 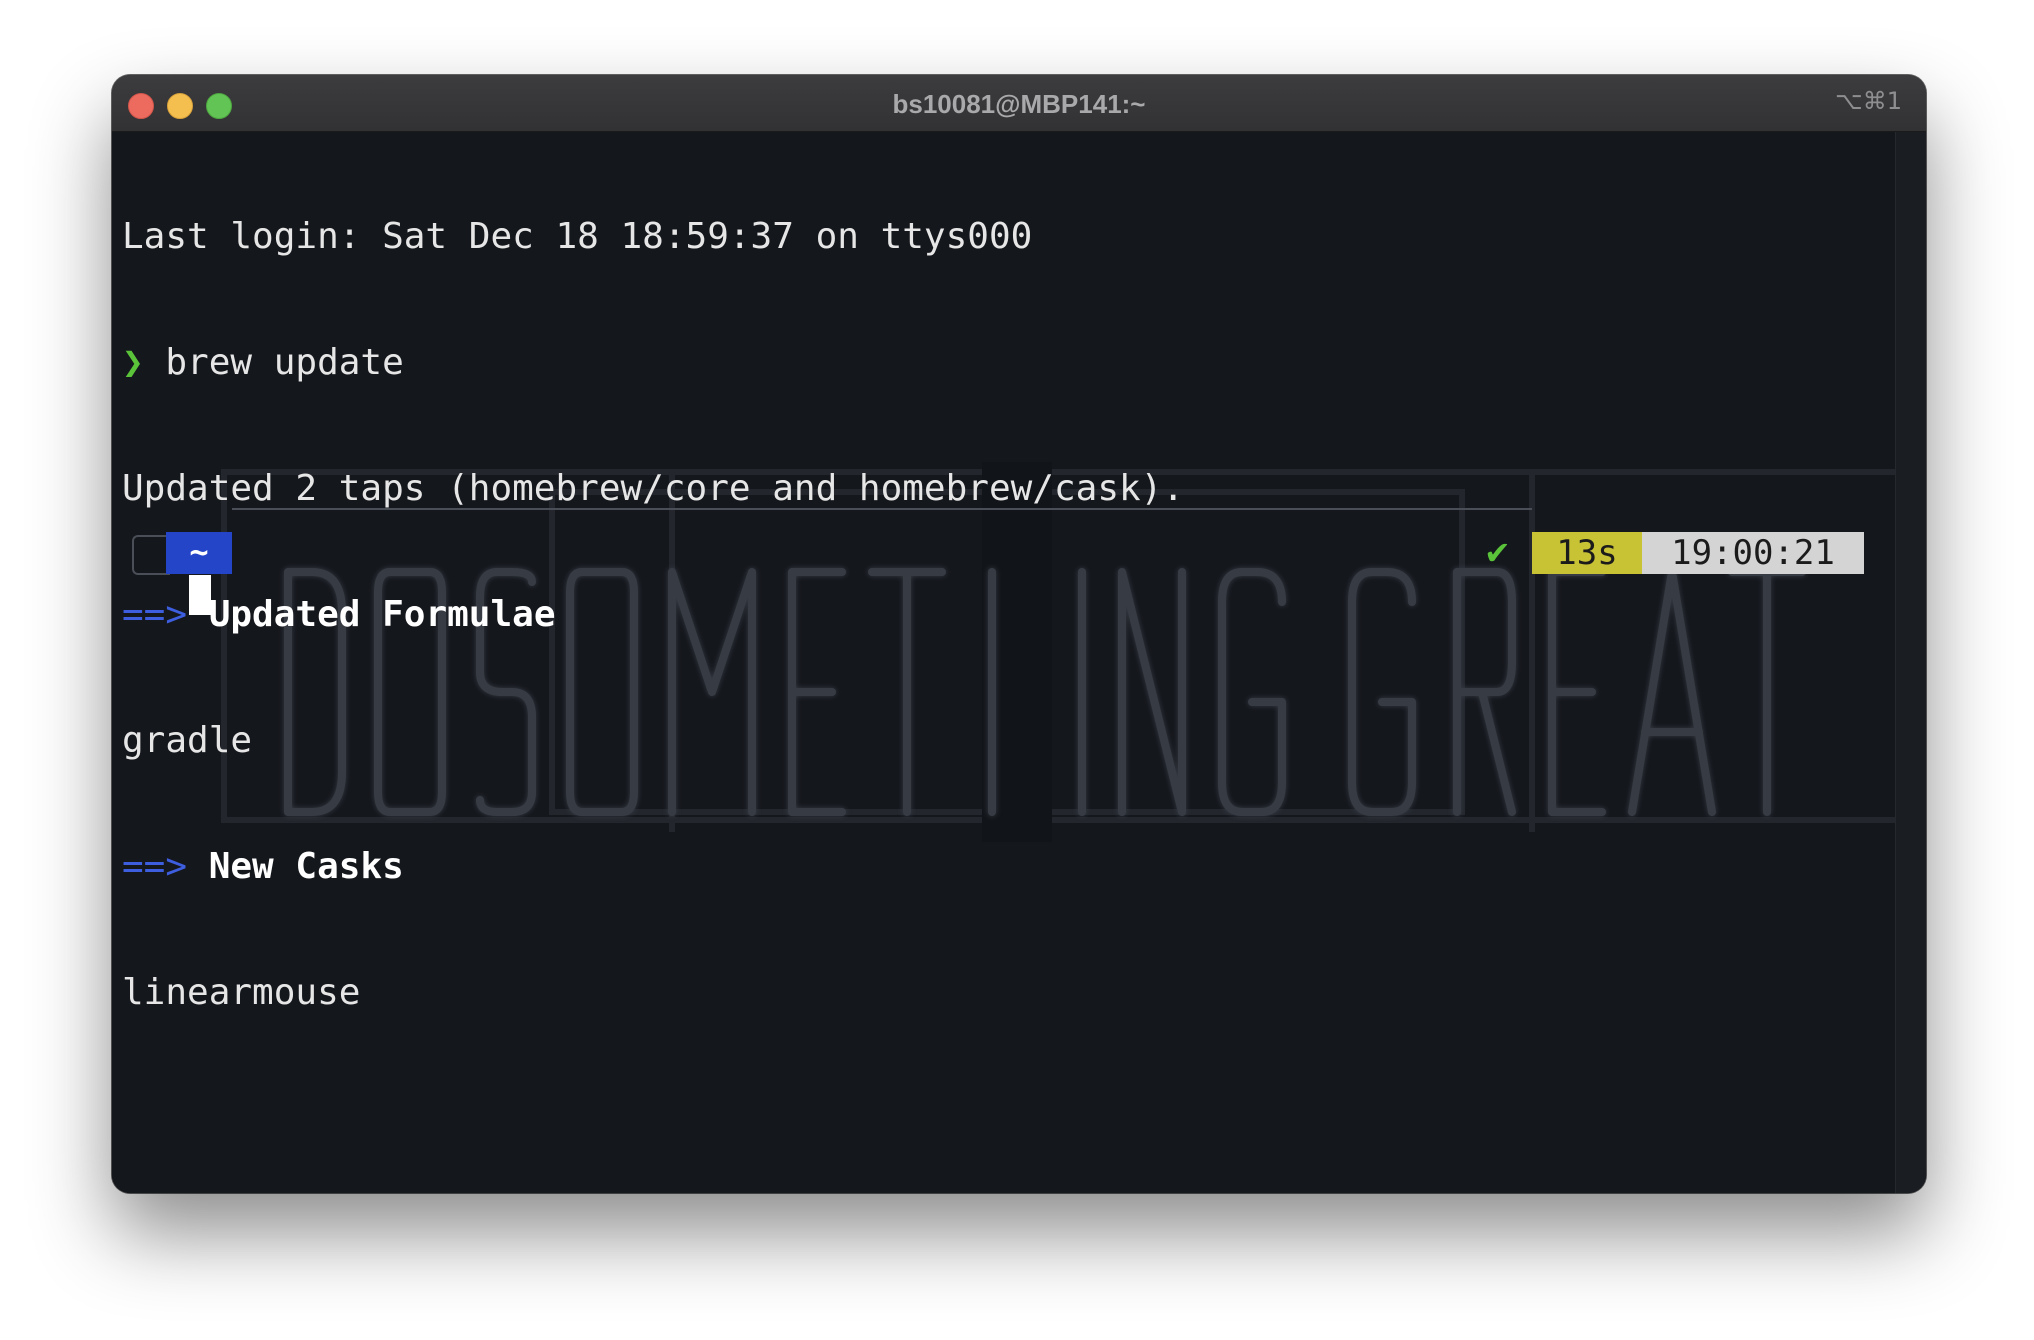 What do you see at coordinates (187, 740) in the screenshot?
I see `line-text: gradle` at bounding box center [187, 740].